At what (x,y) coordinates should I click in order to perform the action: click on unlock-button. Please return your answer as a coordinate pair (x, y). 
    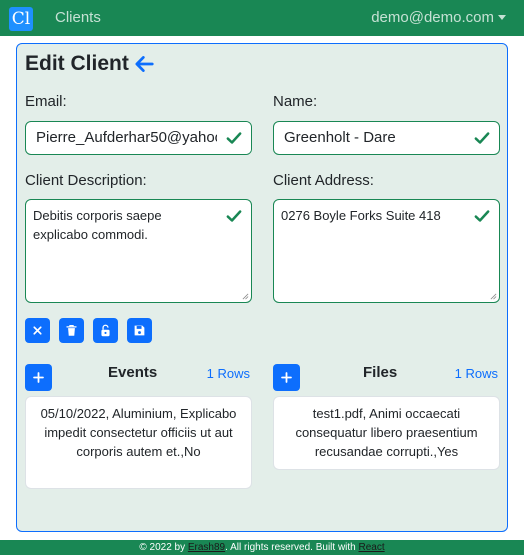
    Looking at the image, I should click on (105, 330).